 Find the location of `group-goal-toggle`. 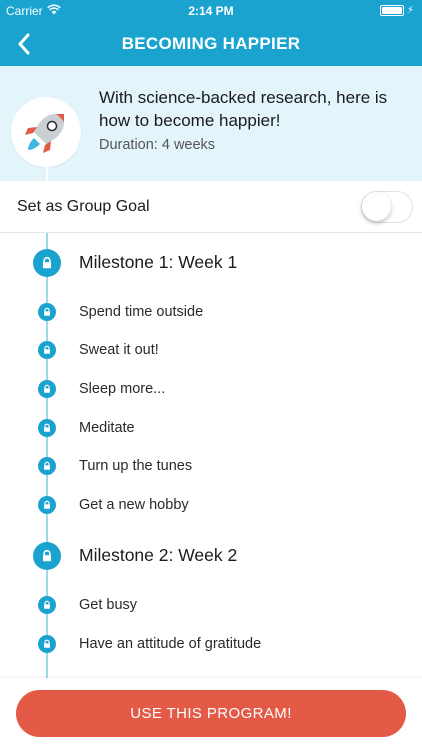

group-goal-toggle is located at coordinates (387, 207).